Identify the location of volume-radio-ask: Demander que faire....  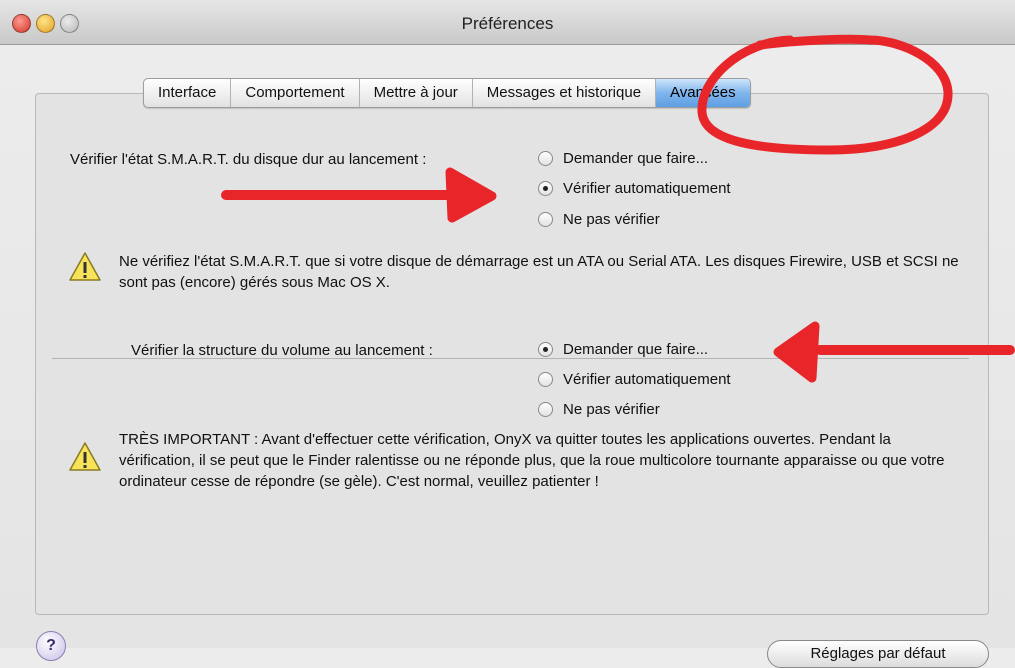
(623, 349).